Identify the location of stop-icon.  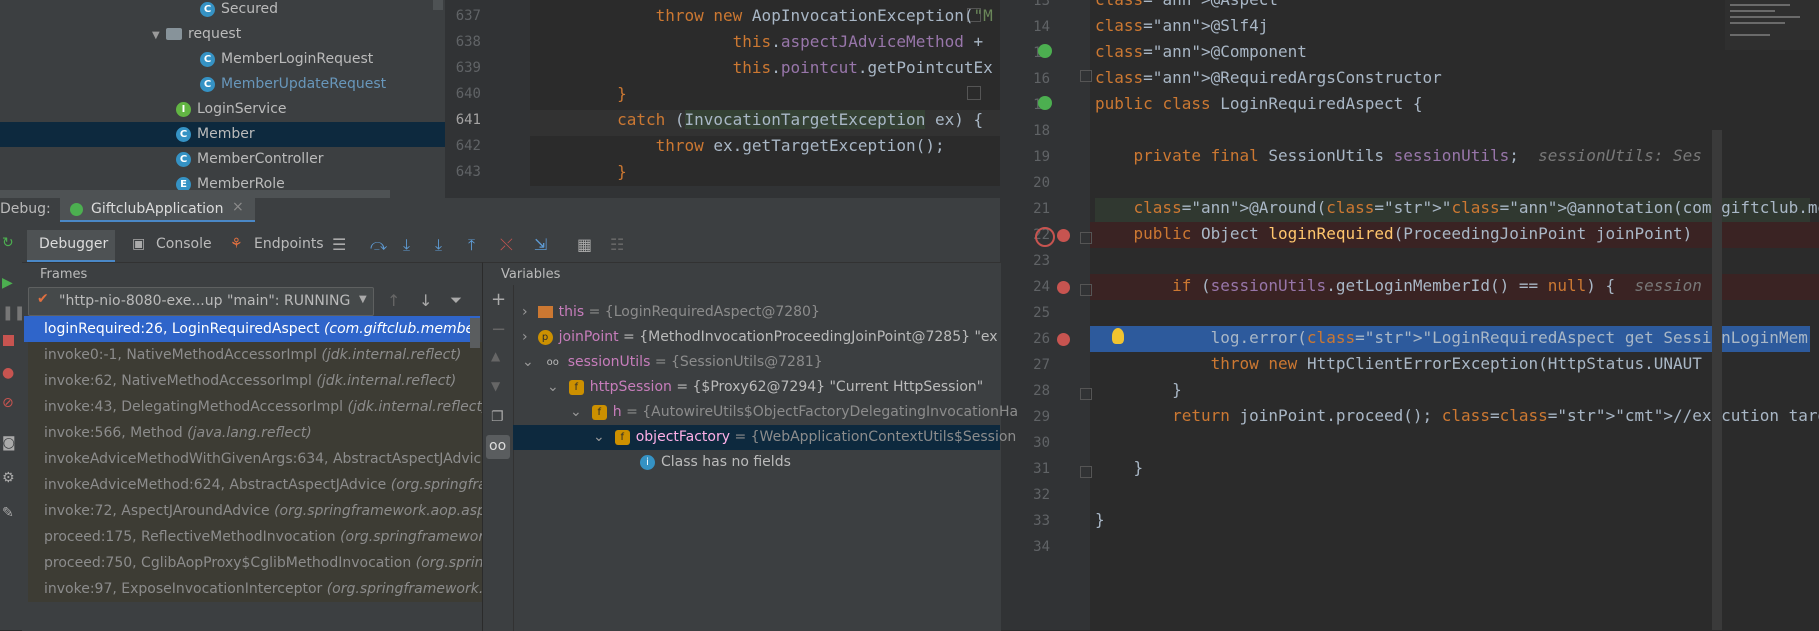
(8, 340).